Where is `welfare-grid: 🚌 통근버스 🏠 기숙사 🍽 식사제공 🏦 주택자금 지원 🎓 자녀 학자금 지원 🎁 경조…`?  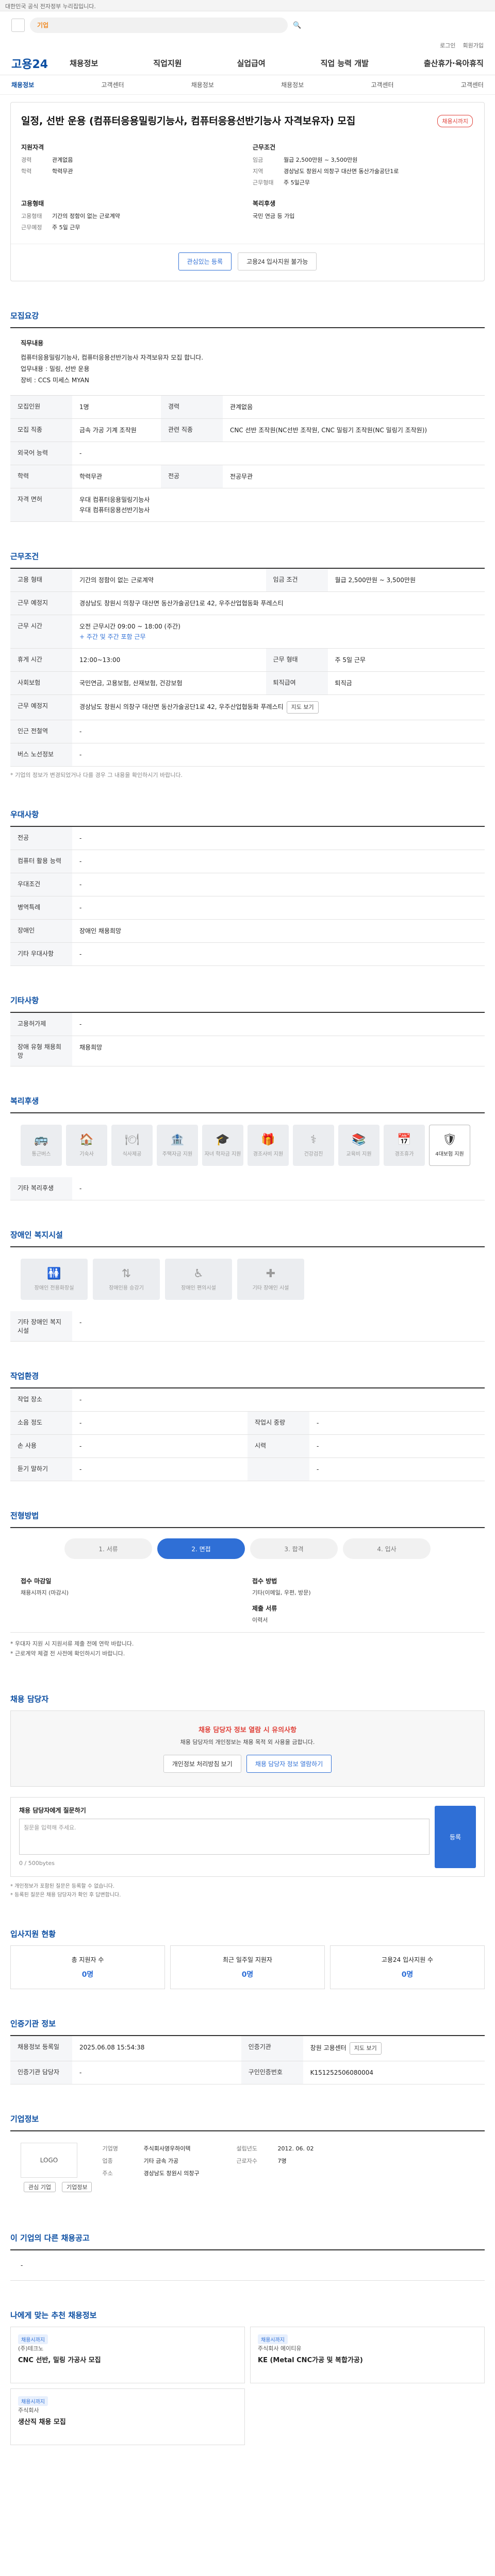
welfare-grid: 🚌 통근버스 🏠 기숙사 🍽 식사제공 🏦 주택자금 지원 🎓 자녀 학자금 지원 🎁 경조… is located at coordinates (247, 1145).